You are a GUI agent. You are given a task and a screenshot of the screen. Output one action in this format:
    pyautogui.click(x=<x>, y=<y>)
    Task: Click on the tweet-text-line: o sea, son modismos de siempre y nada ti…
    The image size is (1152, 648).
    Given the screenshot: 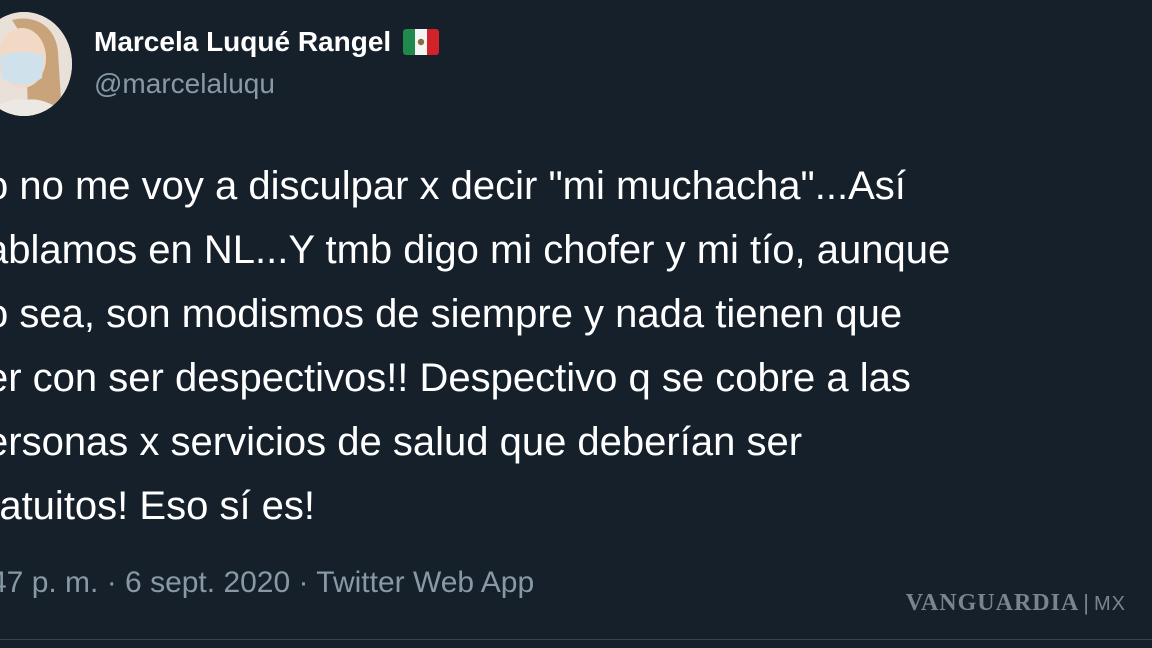 What is the action you would take?
    pyautogui.click(x=451, y=314)
    